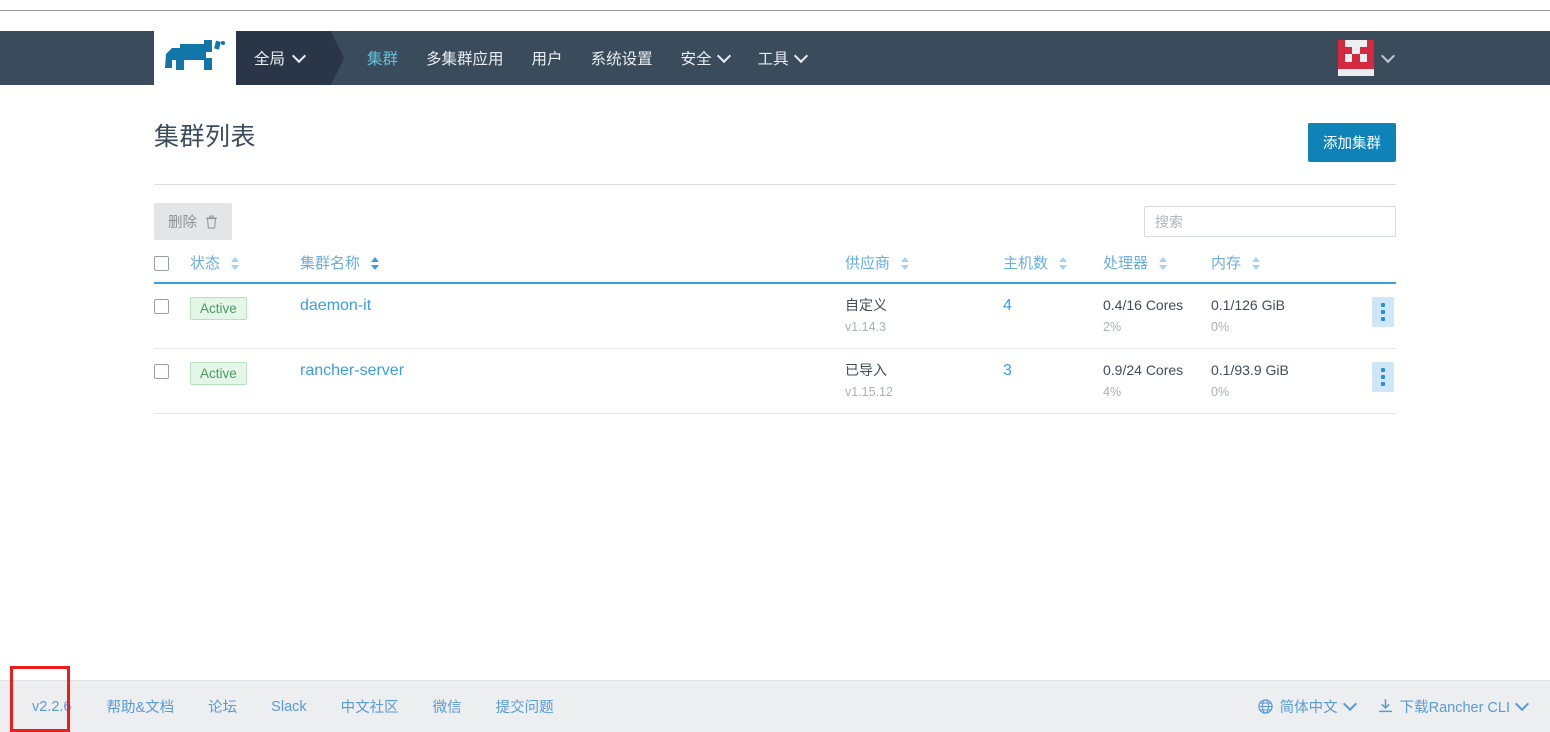 This screenshot has width=1550, height=732. I want to click on sort-icon-hosts, so click(1063, 263).